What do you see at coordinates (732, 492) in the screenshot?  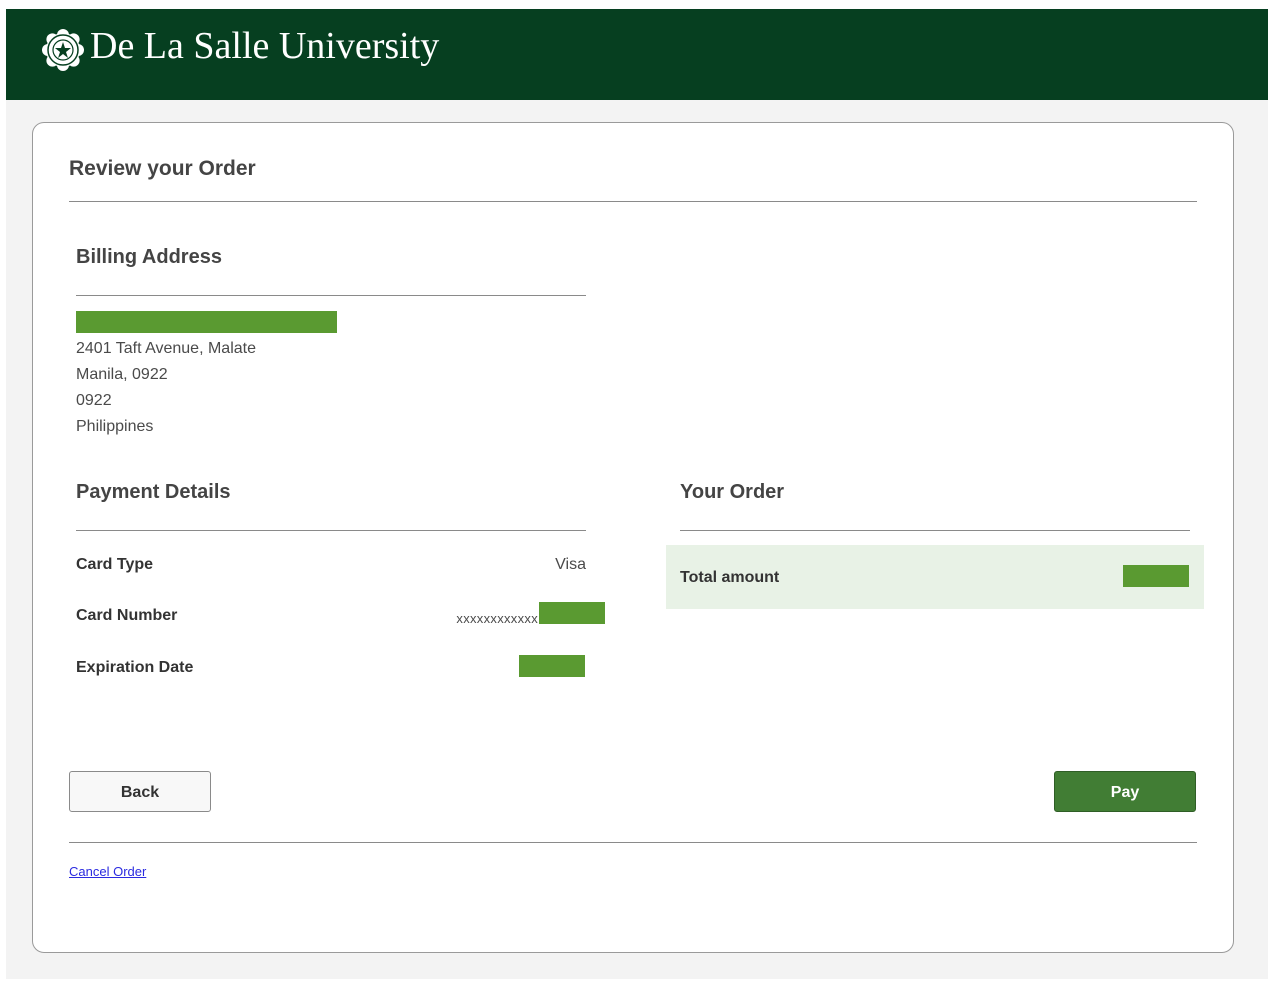 I see `your-order-title: Your Order` at bounding box center [732, 492].